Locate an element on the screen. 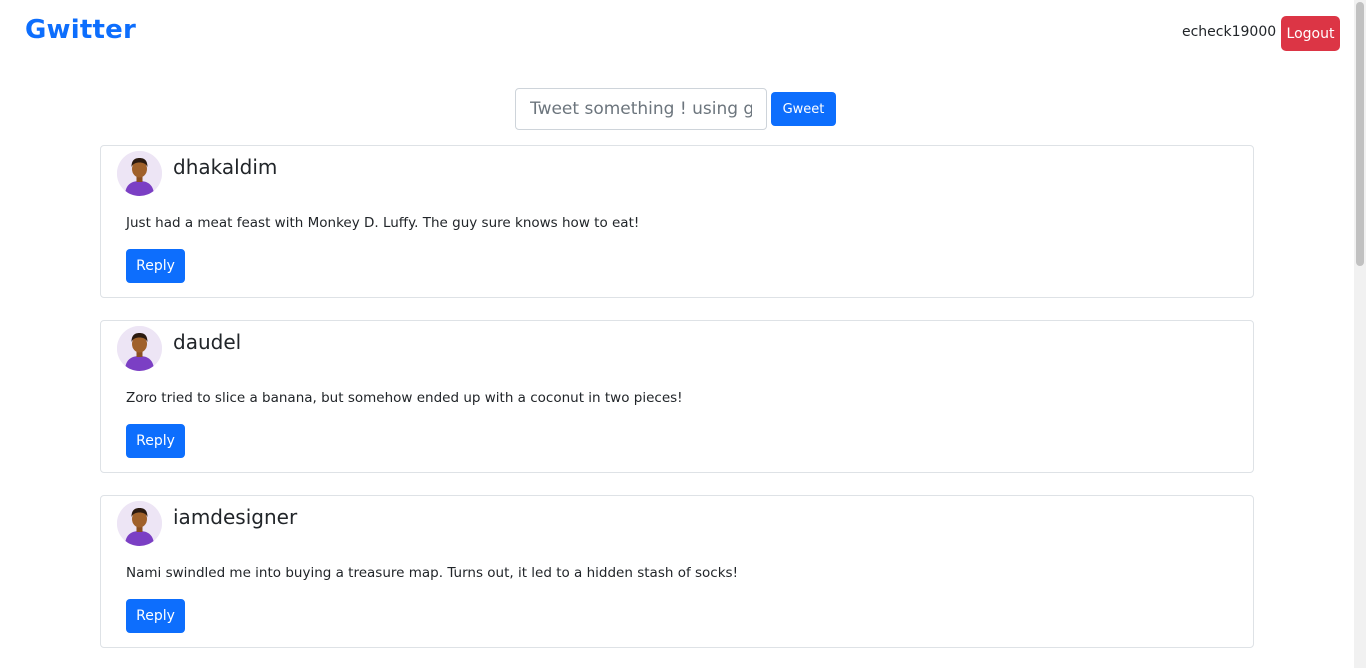  current-username: echeck19000 is located at coordinates (1229, 32).